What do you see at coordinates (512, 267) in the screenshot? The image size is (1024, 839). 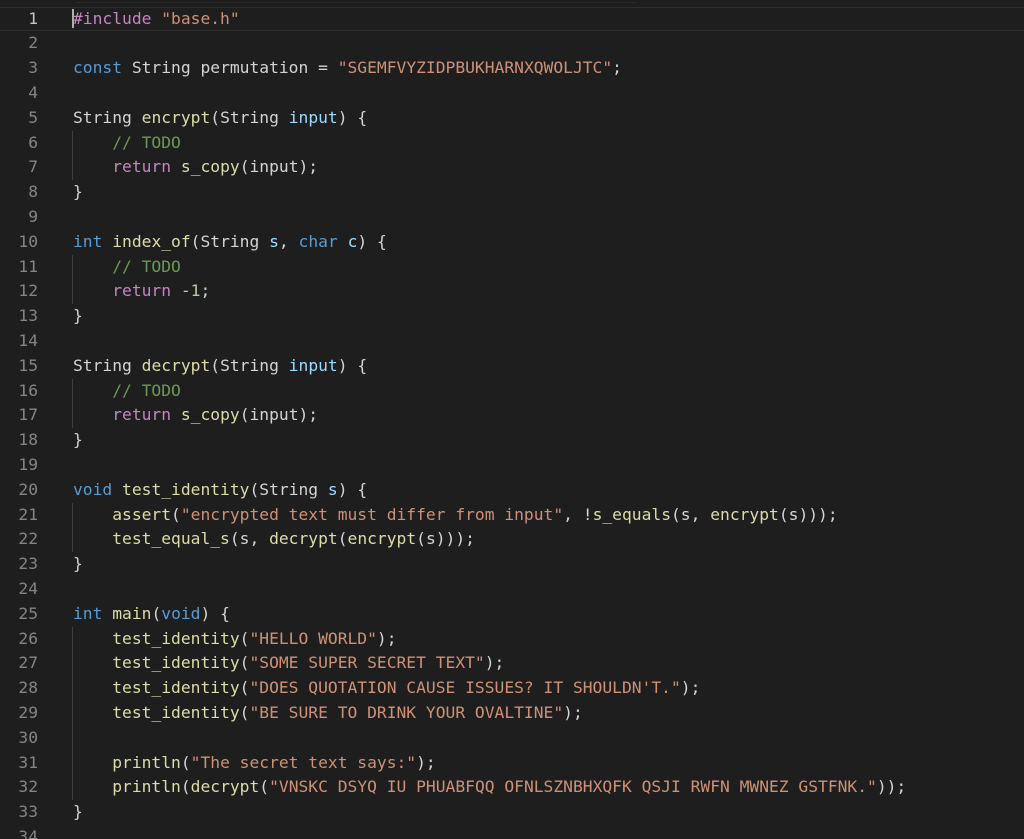 I see `code-line: 11 // TODO` at bounding box center [512, 267].